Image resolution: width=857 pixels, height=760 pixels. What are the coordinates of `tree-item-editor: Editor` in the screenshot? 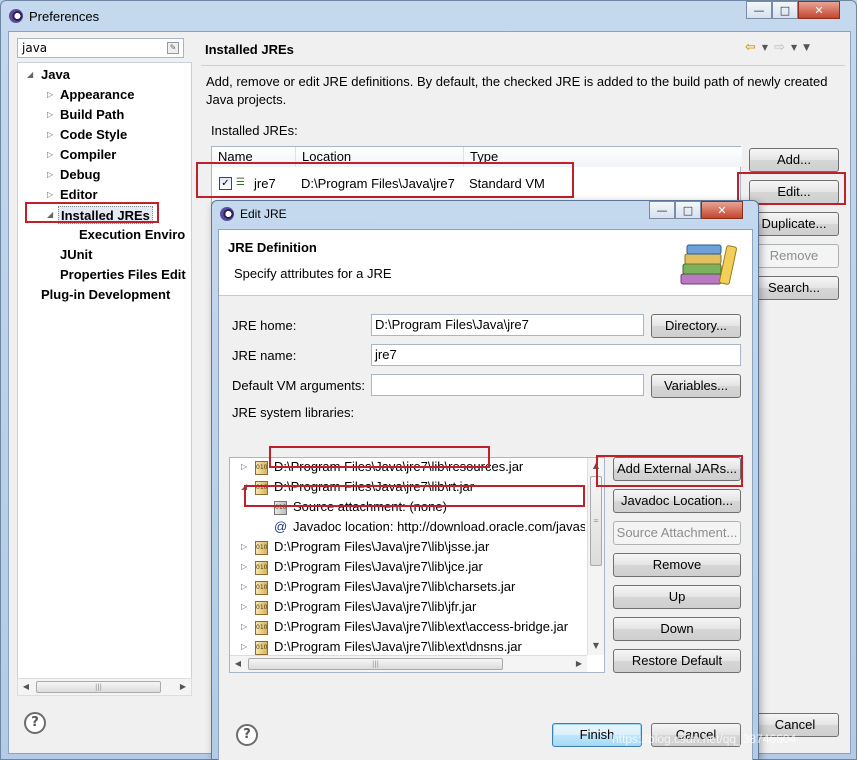 It's located at (79, 195).